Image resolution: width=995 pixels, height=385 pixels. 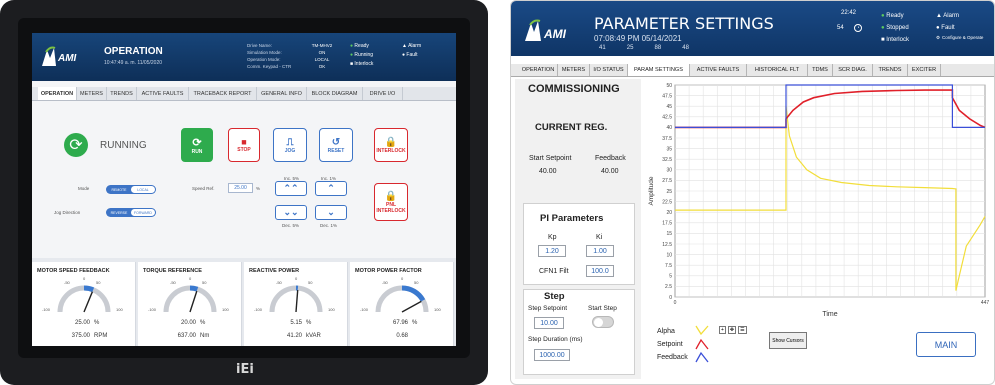 What do you see at coordinates (669, 149) in the screenshot?
I see `y-tick-label: 35` at bounding box center [669, 149].